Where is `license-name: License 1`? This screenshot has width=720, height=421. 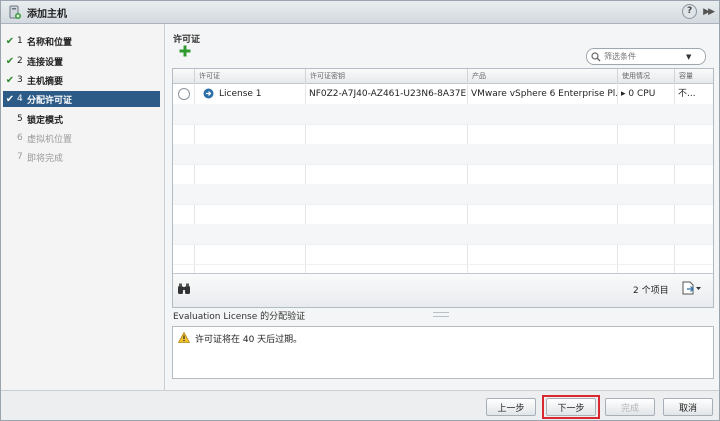 license-name: License 1 is located at coordinates (240, 94).